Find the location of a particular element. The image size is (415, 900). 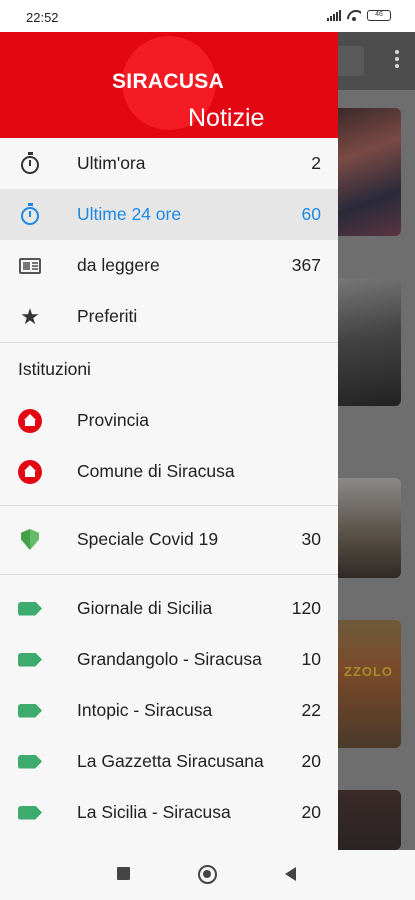

menu-item-ultime-24-ore: Ultime 24 ore 60 is located at coordinates (169, 214).